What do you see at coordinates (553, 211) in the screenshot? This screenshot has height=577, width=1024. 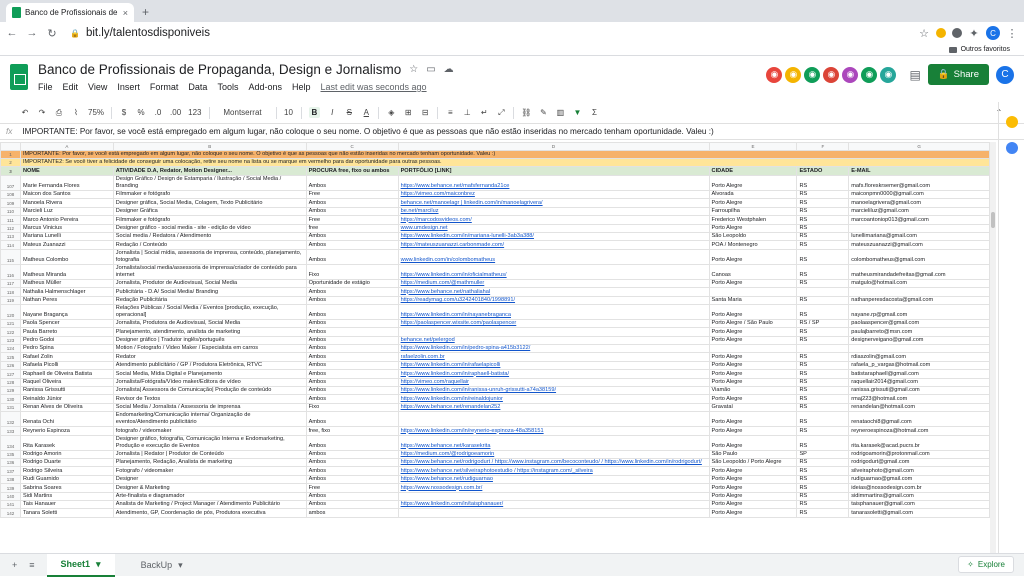 I see `cell: be.net/marciluz` at bounding box center [553, 211].